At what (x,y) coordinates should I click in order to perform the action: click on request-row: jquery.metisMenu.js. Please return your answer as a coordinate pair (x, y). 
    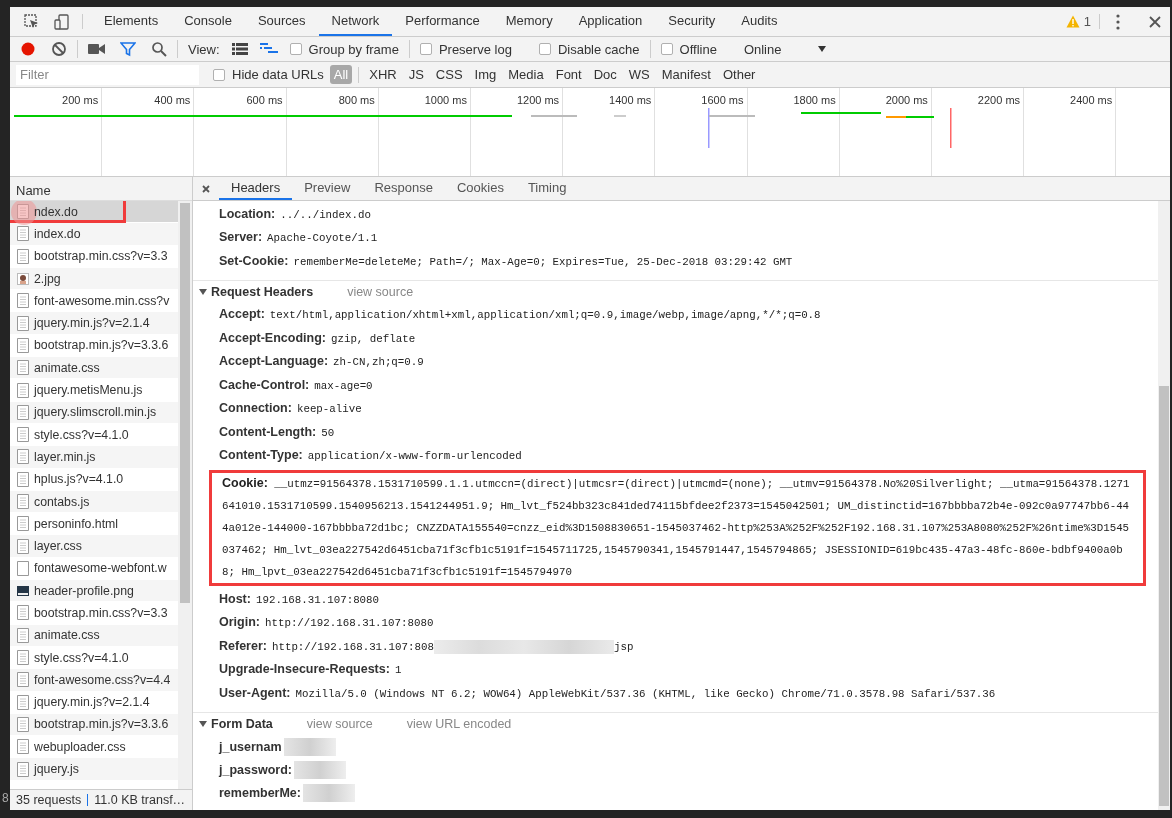
    Looking at the image, I should click on (94, 390).